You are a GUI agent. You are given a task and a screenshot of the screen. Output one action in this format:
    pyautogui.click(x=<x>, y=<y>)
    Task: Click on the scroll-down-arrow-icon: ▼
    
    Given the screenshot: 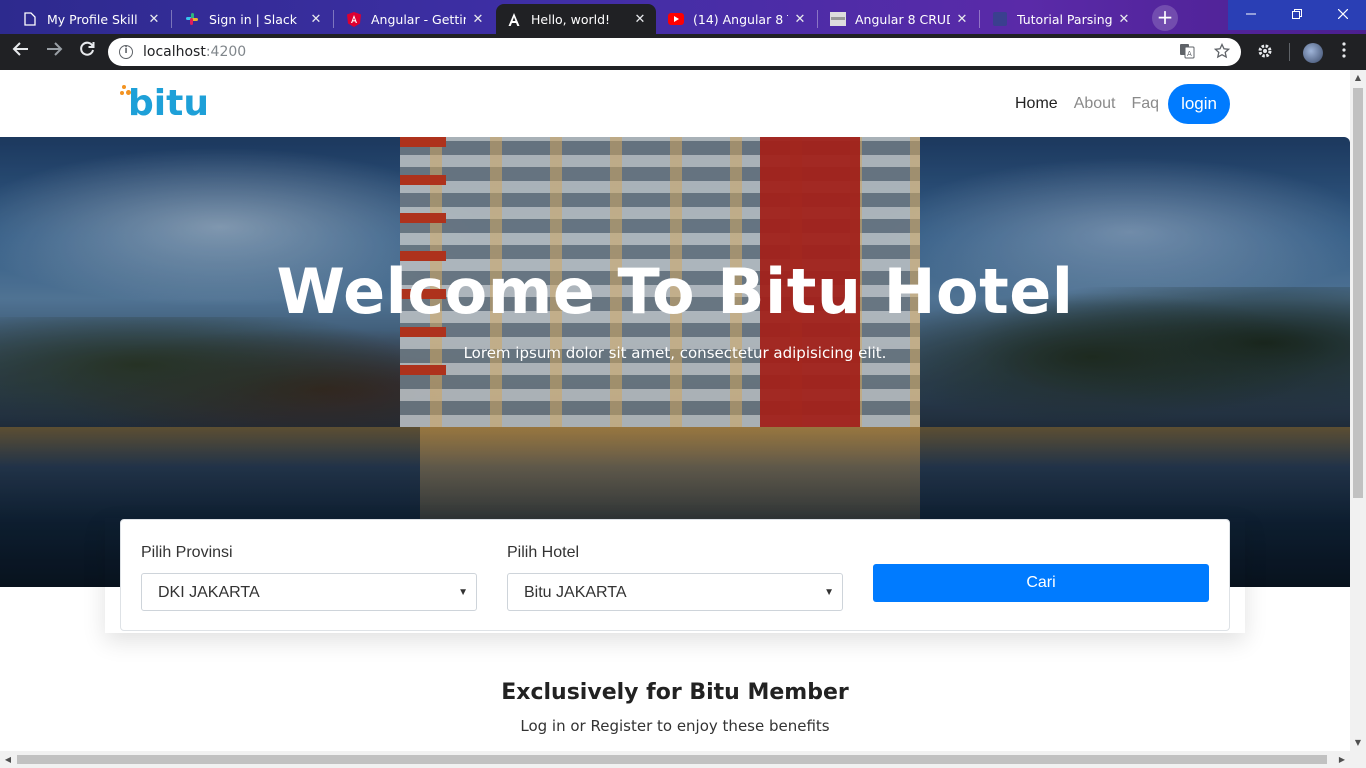 What is the action you would take?
    pyautogui.click(x=1358, y=743)
    